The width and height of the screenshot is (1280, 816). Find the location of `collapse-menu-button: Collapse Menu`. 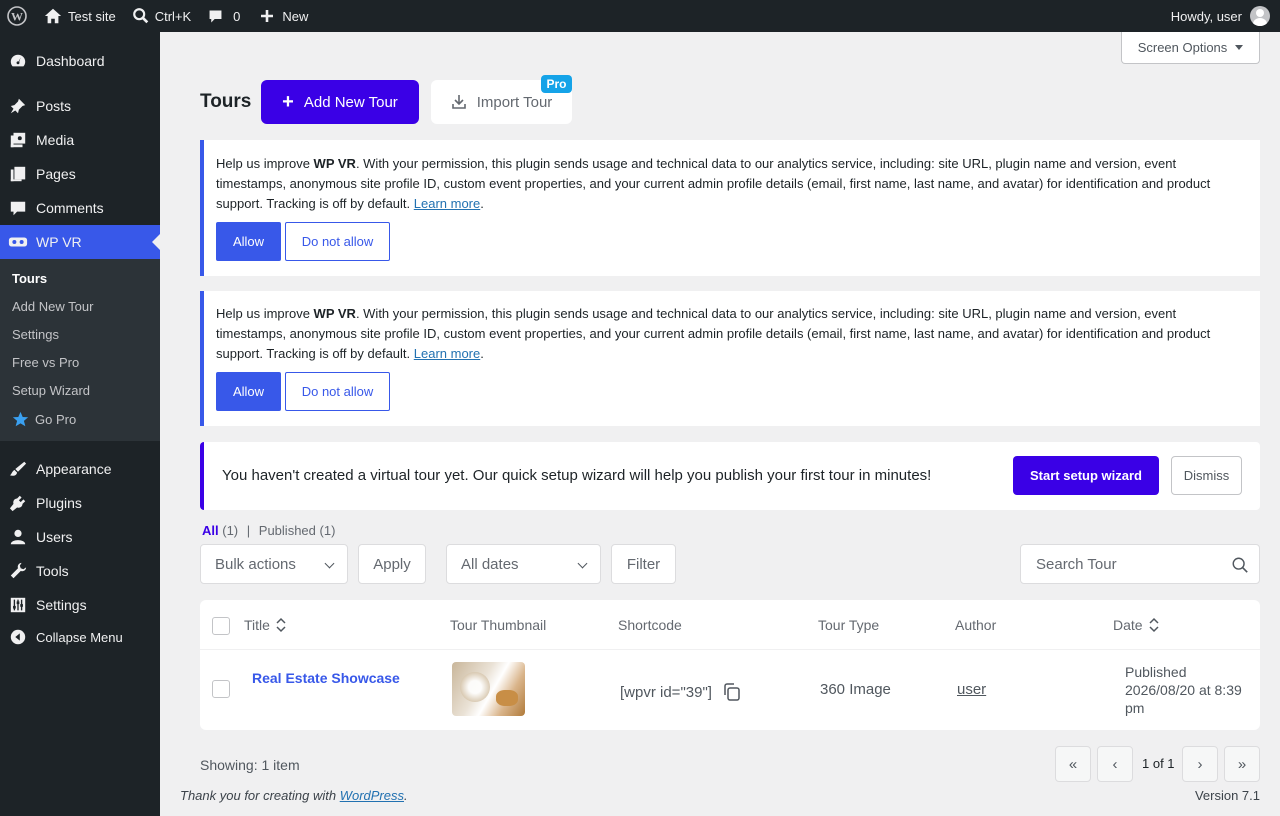

collapse-menu-button: Collapse Menu is located at coordinates (80, 637).